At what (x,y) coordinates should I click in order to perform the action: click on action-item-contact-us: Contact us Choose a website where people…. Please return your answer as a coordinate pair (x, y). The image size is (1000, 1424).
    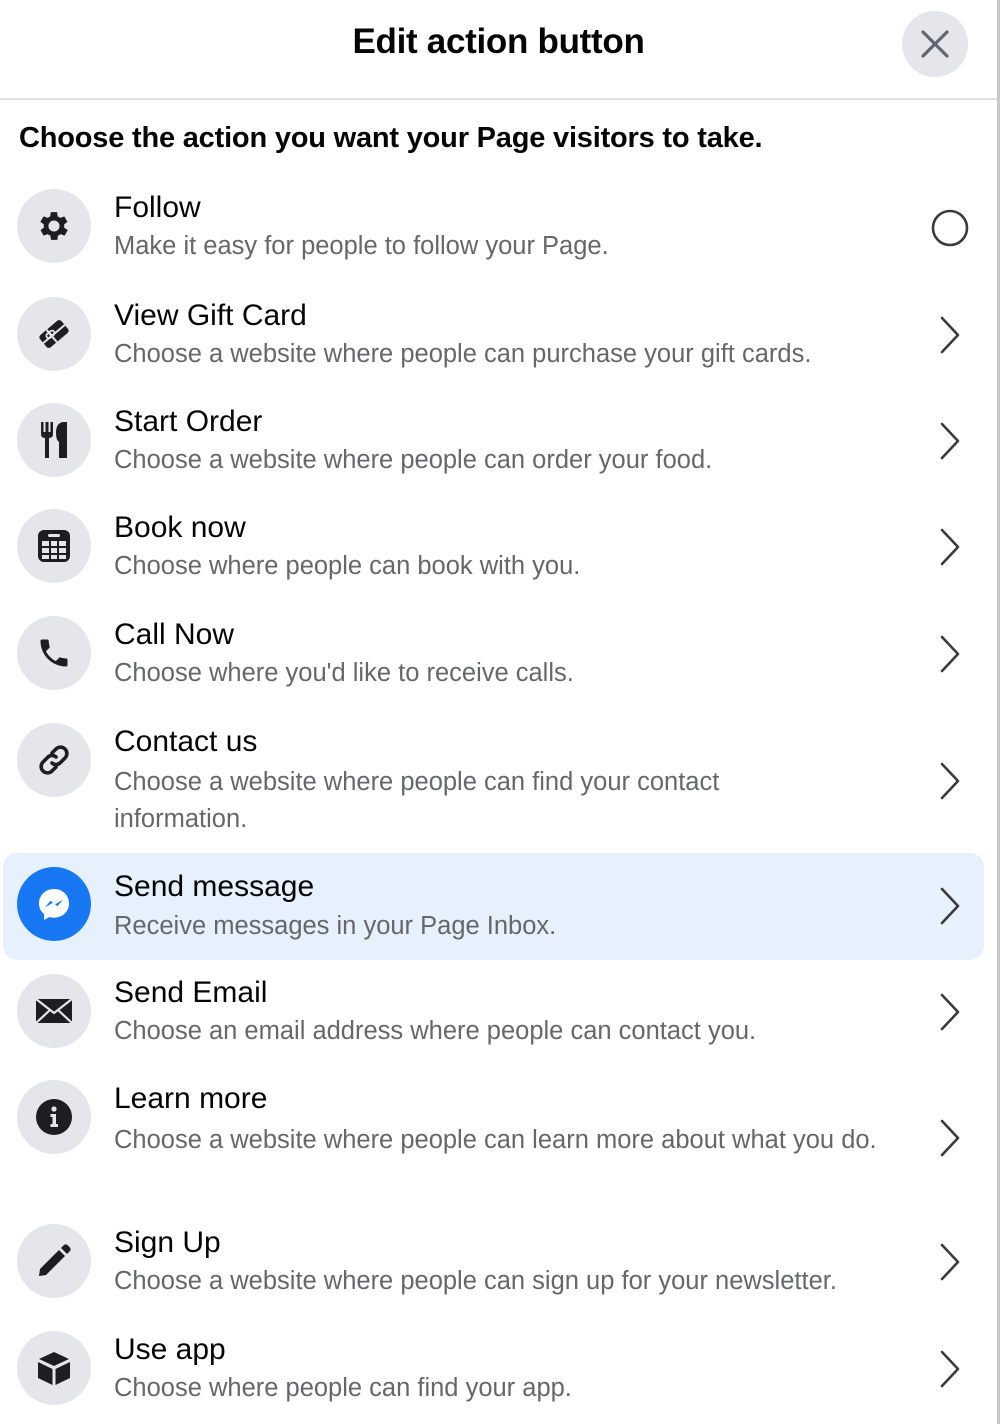
    Looking at the image, I should click on (493, 779).